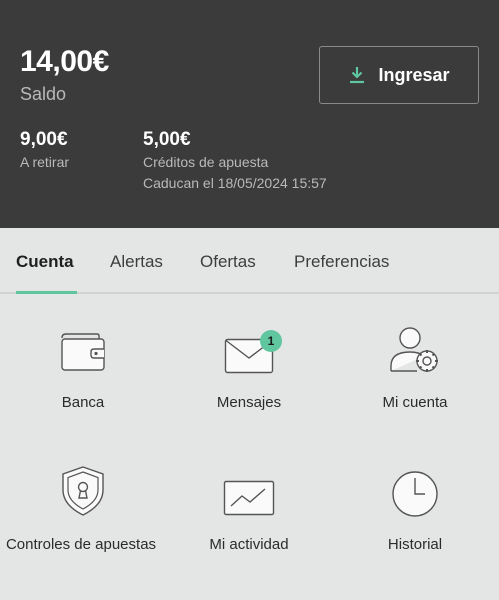 The height and width of the screenshot is (600, 499). What do you see at coordinates (167, 139) in the screenshot?
I see `bet-credits-amount: 5,00€` at bounding box center [167, 139].